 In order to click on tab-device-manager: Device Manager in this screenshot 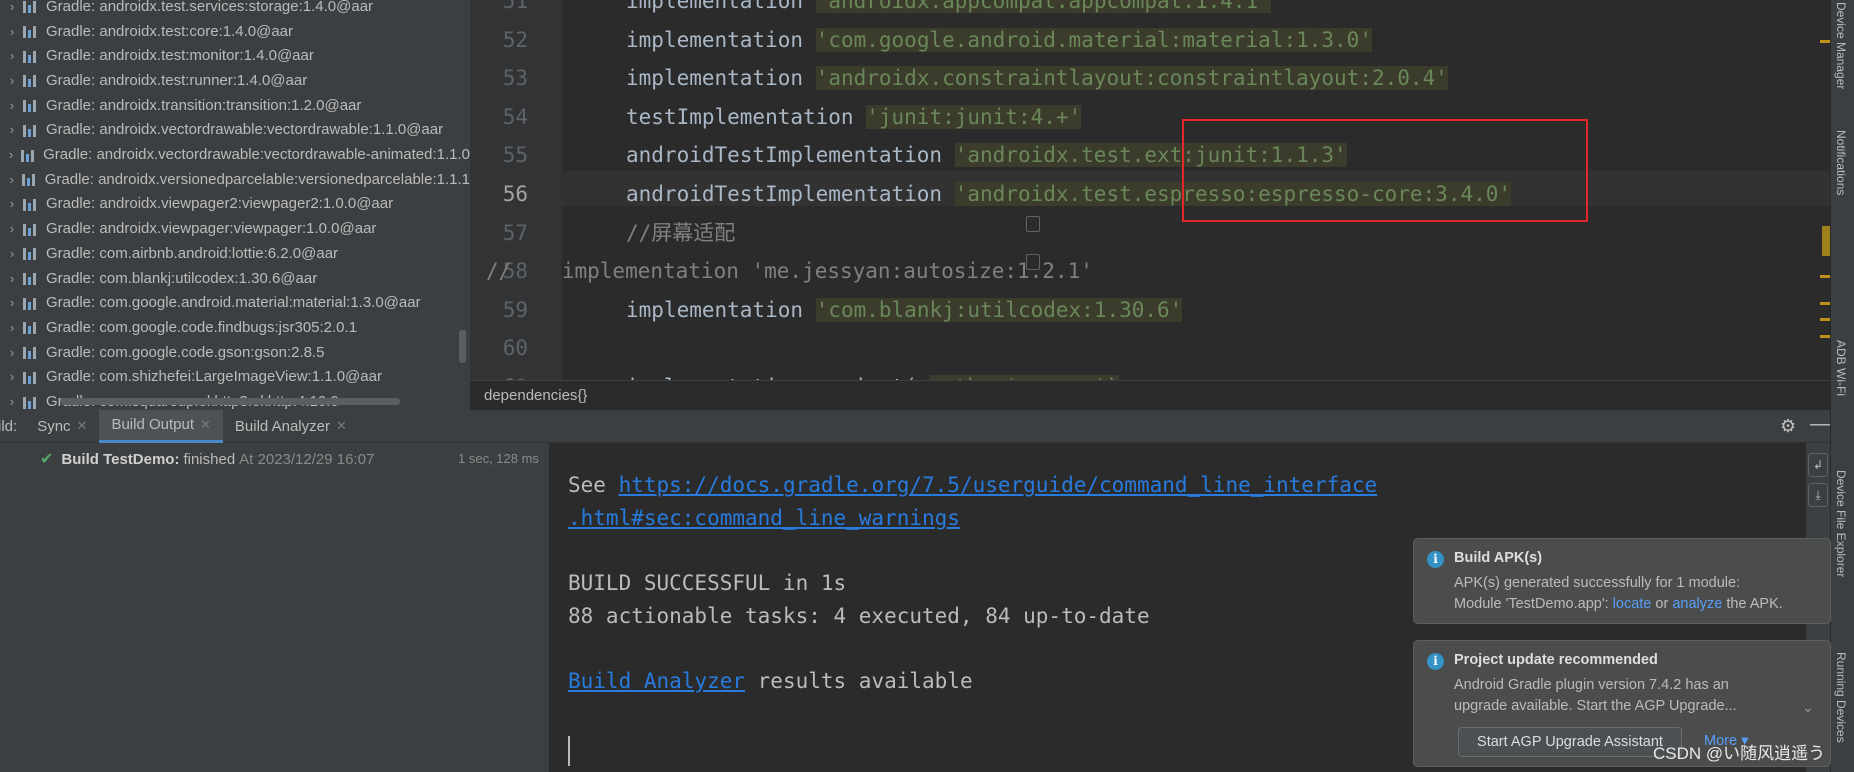, I will do `click(1841, 45)`.